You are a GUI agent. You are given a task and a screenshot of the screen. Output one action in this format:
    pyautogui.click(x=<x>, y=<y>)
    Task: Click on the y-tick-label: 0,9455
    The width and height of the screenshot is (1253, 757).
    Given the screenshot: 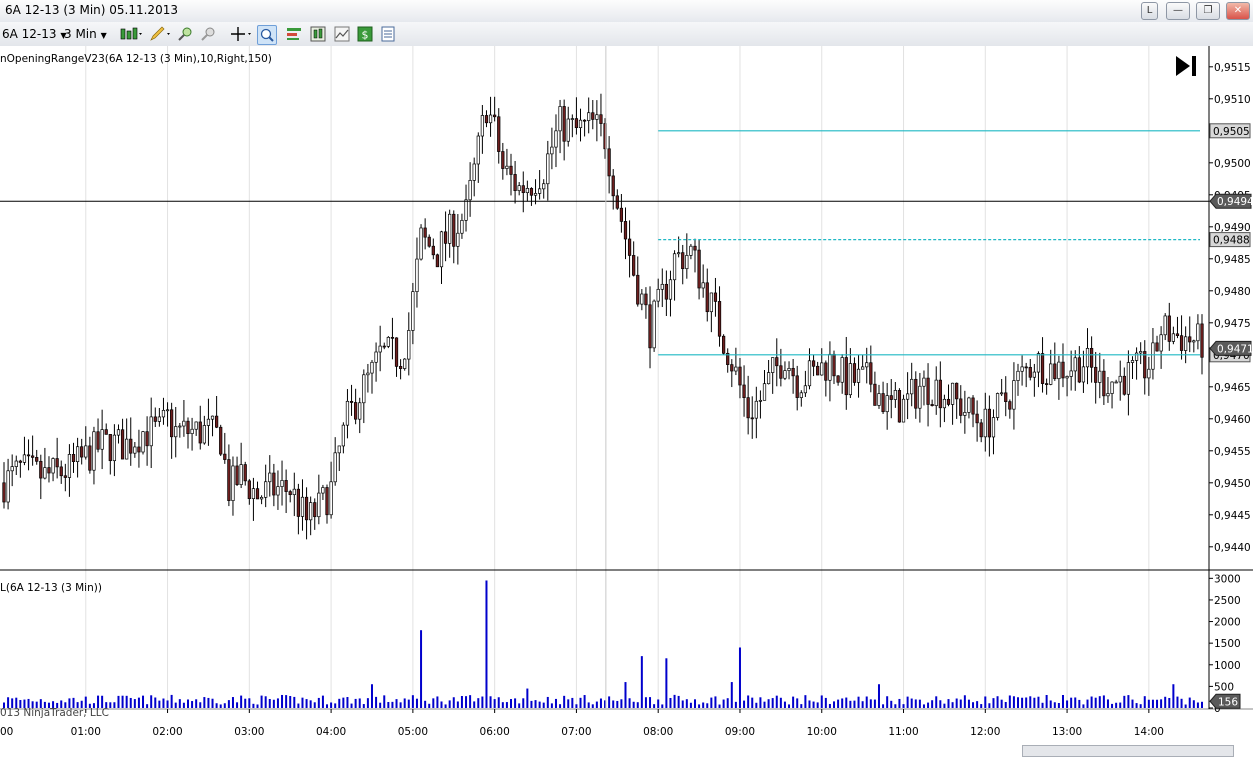 What is the action you would take?
    pyautogui.click(x=1232, y=452)
    